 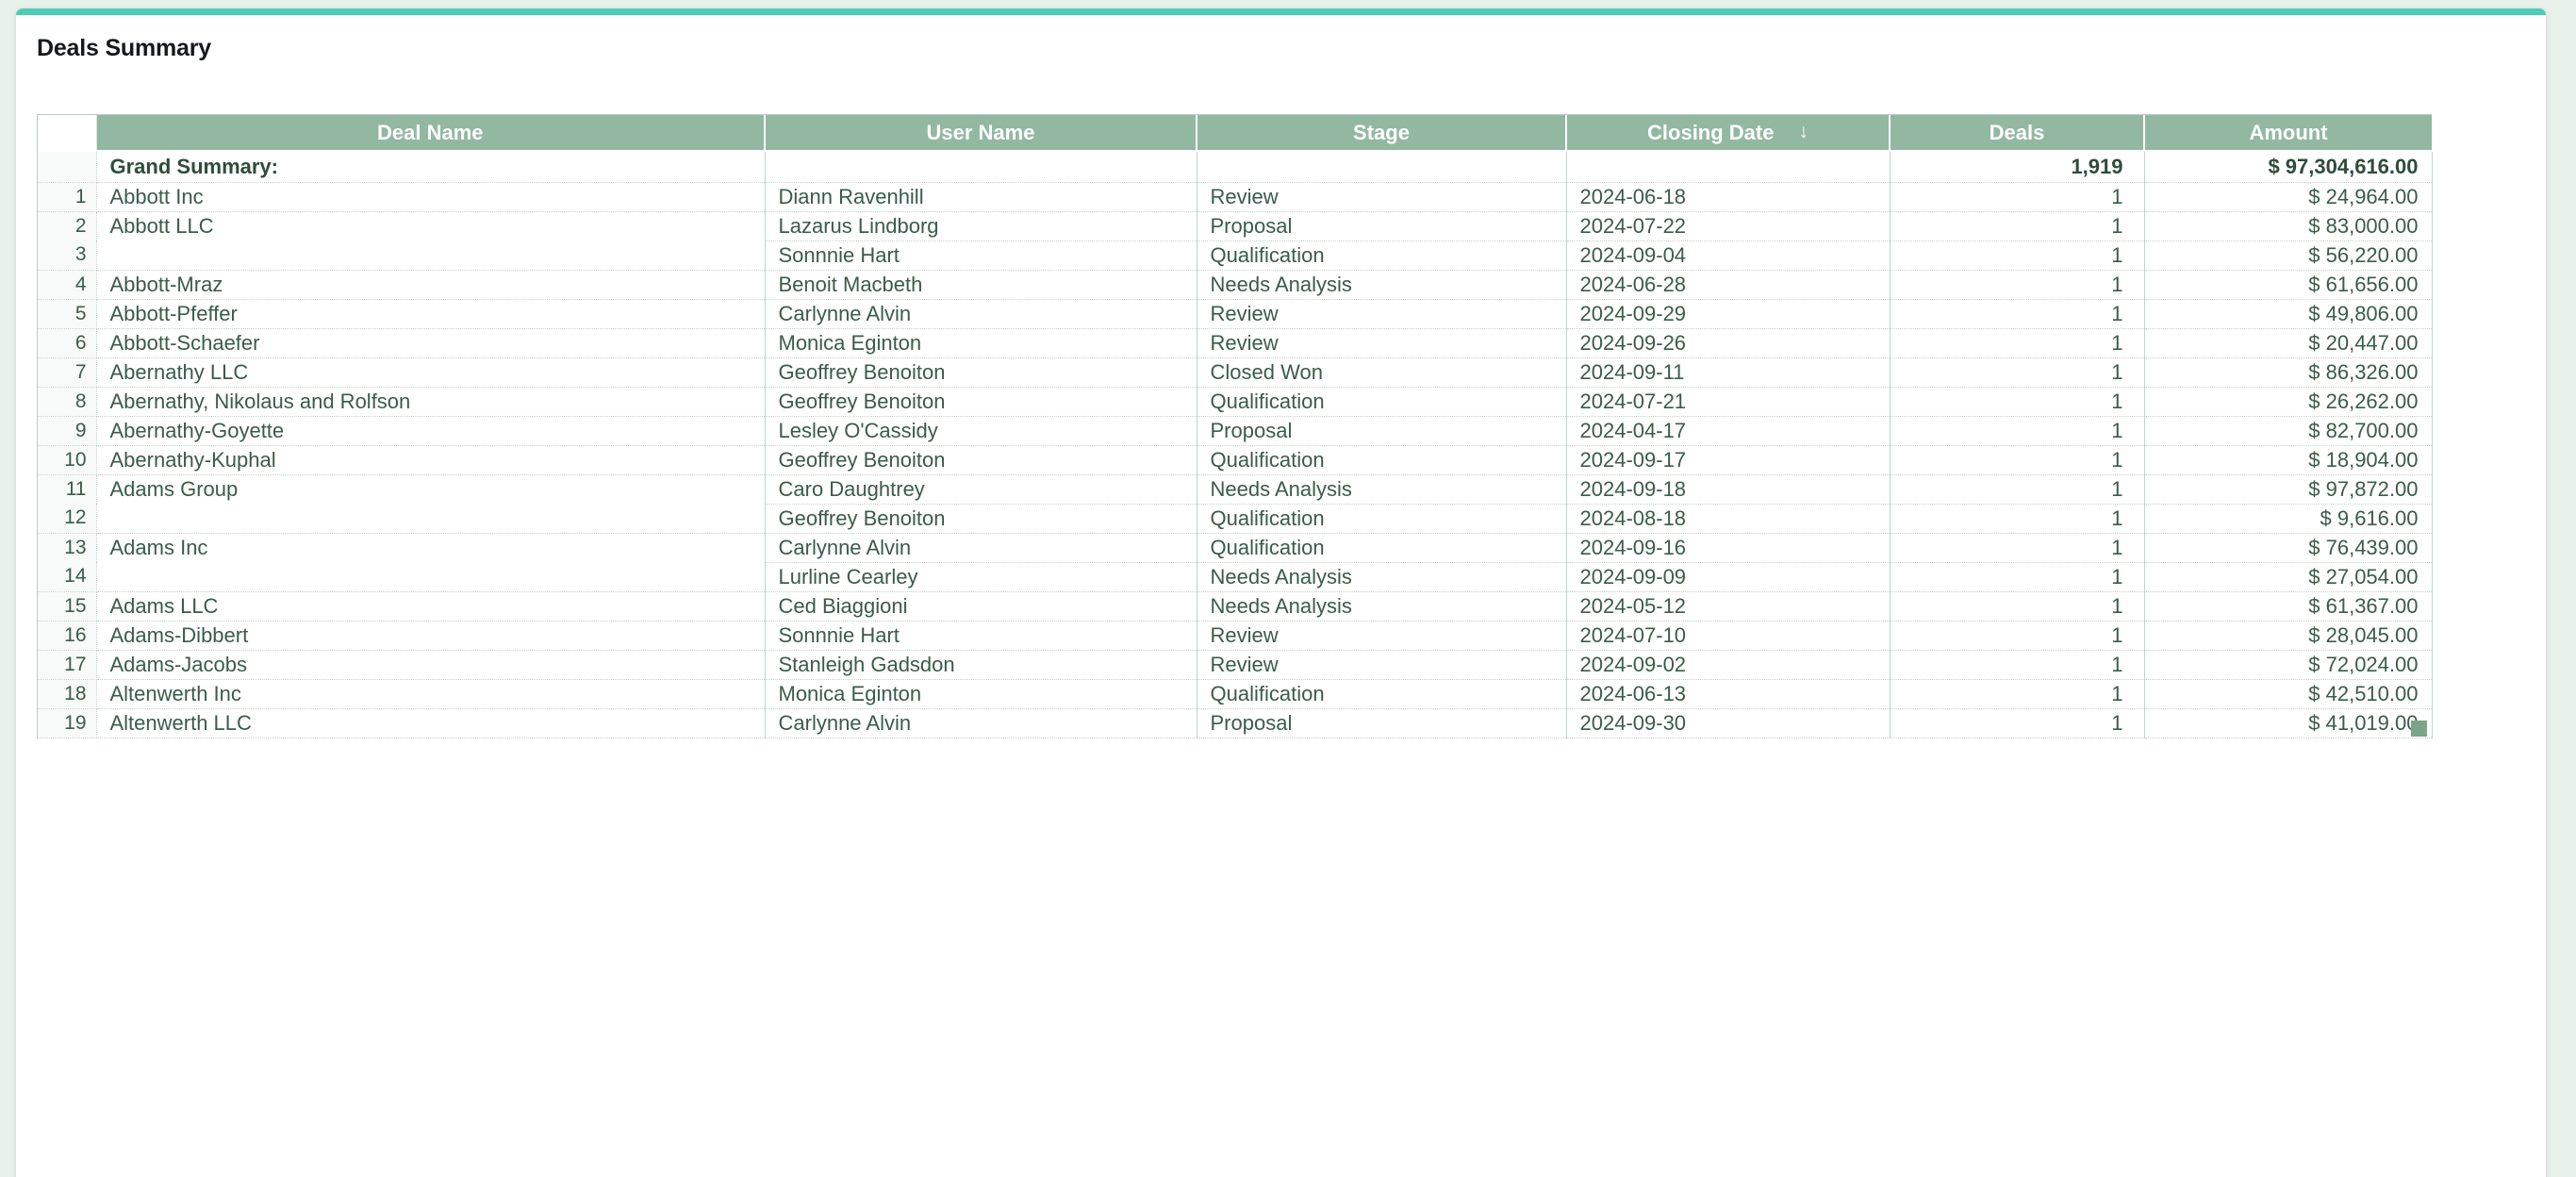 What do you see at coordinates (67, 402) in the screenshot?
I see `row-number: 8` at bounding box center [67, 402].